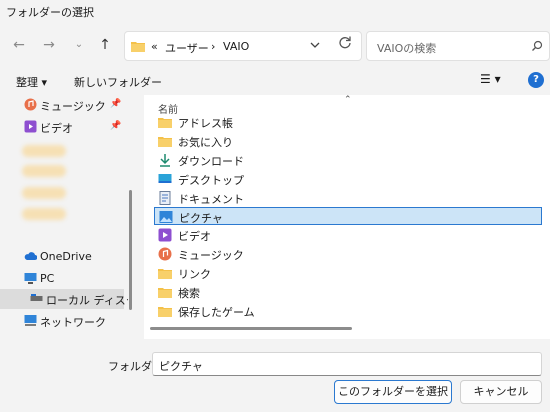 Image resolution: width=550 pixels, height=412 pixels. Describe the element at coordinates (348, 141) in the screenshot. I see `list-item: お気に入り` at that location.